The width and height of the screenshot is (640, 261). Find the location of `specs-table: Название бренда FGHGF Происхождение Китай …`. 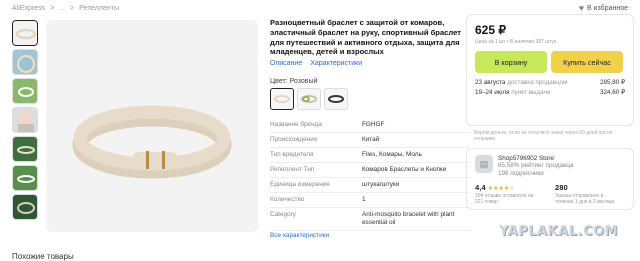

specs-table: Название бренда FGHGF Происхождение Китай … is located at coordinates (370, 174).